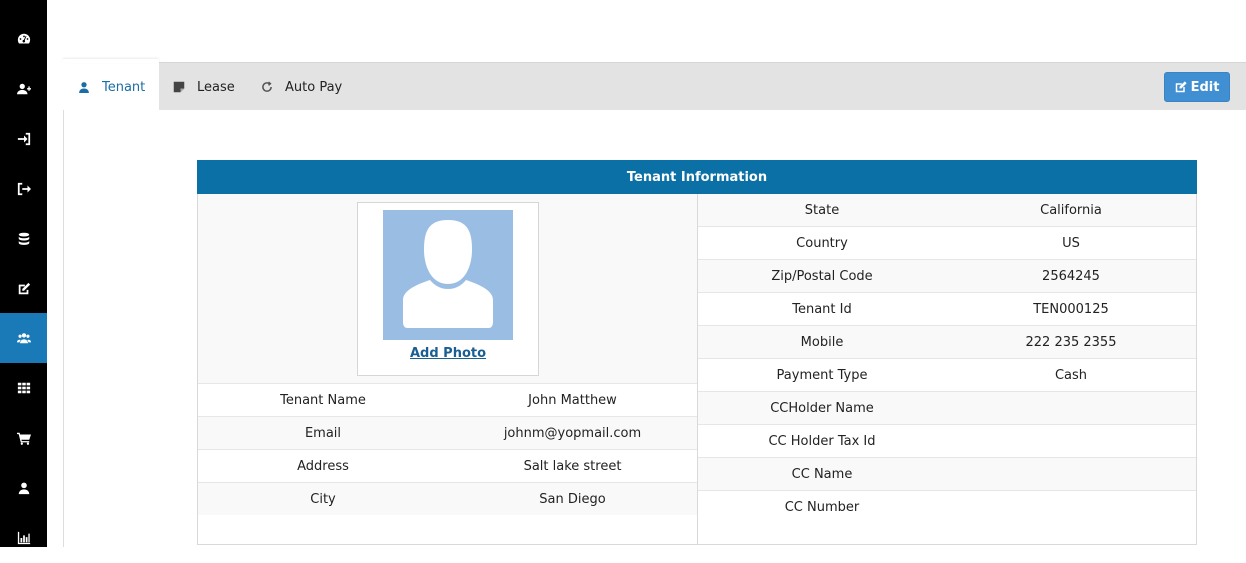  I want to click on grid-icon, so click(23, 388).